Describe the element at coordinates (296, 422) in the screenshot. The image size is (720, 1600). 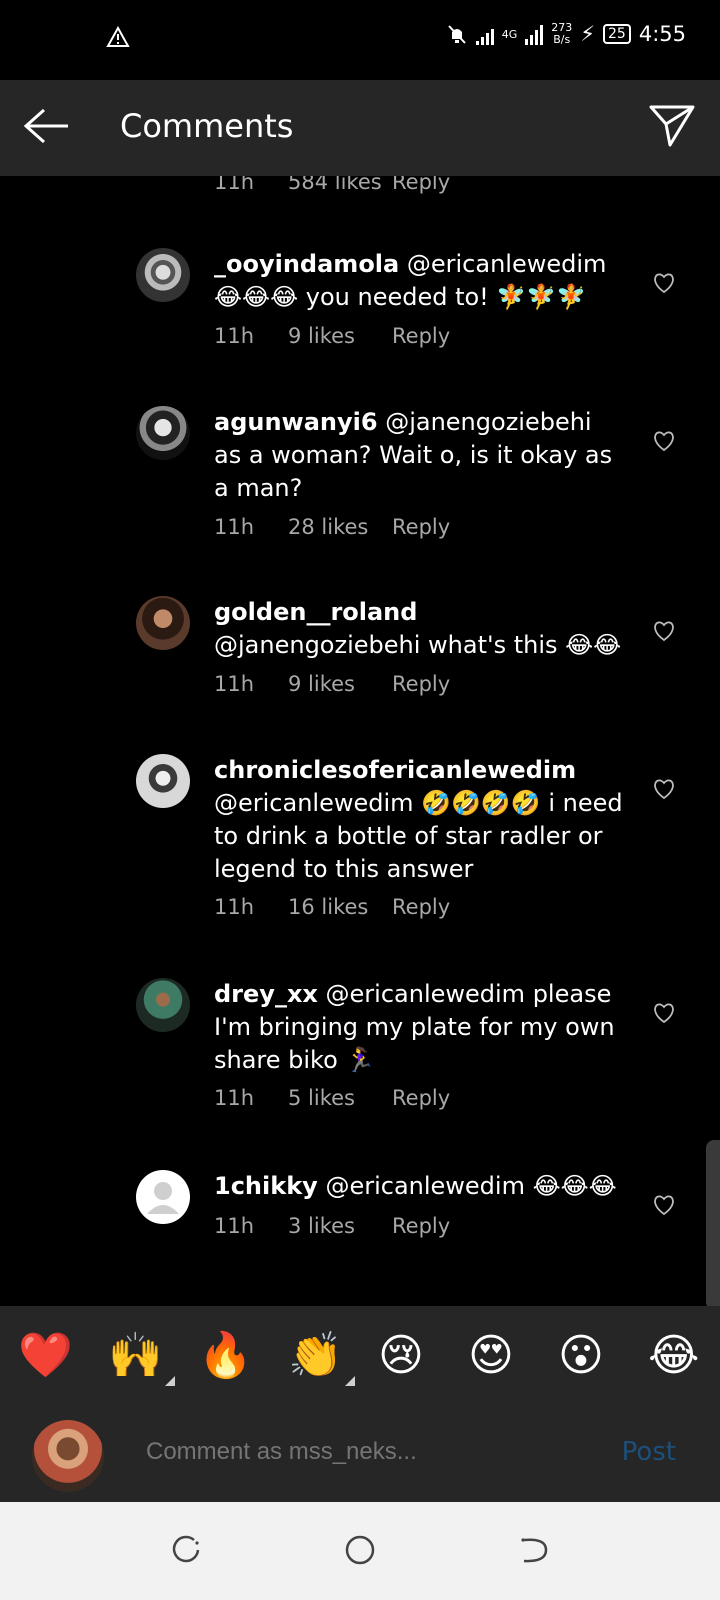
I see `comment-username: agunwanyi6` at that location.